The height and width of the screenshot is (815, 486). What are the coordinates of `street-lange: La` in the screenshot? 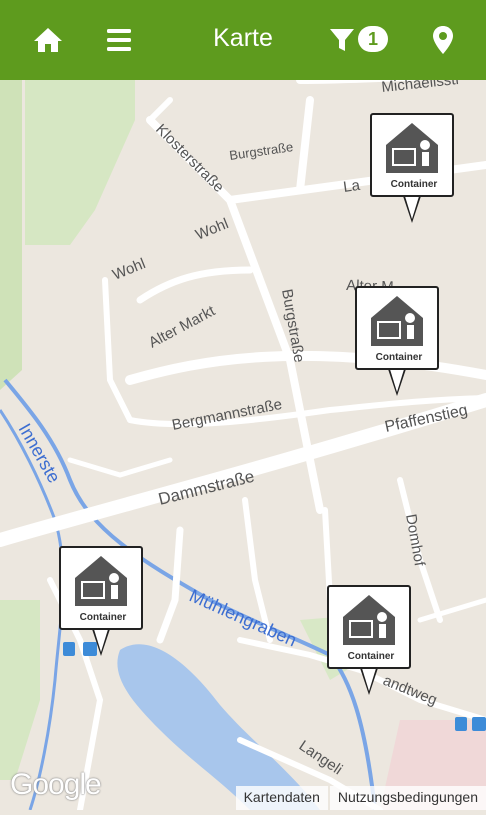 It's located at (352, 186).